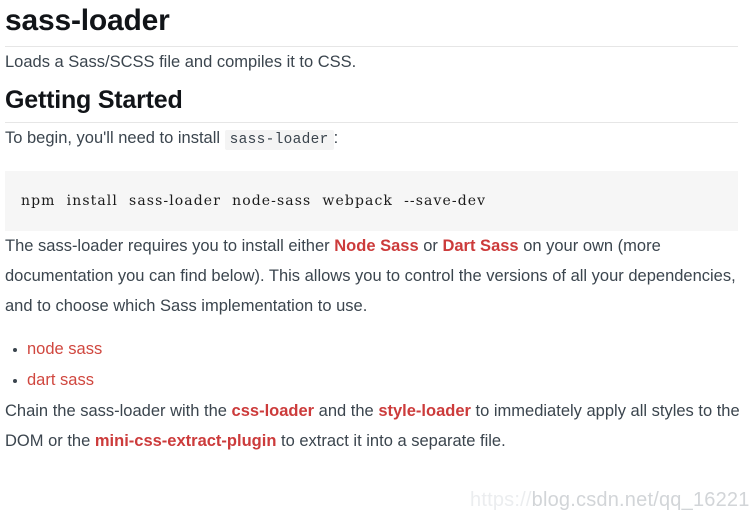 The width and height of the screenshot is (749, 526). I want to click on list-item: dart sass, so click(376, 380).